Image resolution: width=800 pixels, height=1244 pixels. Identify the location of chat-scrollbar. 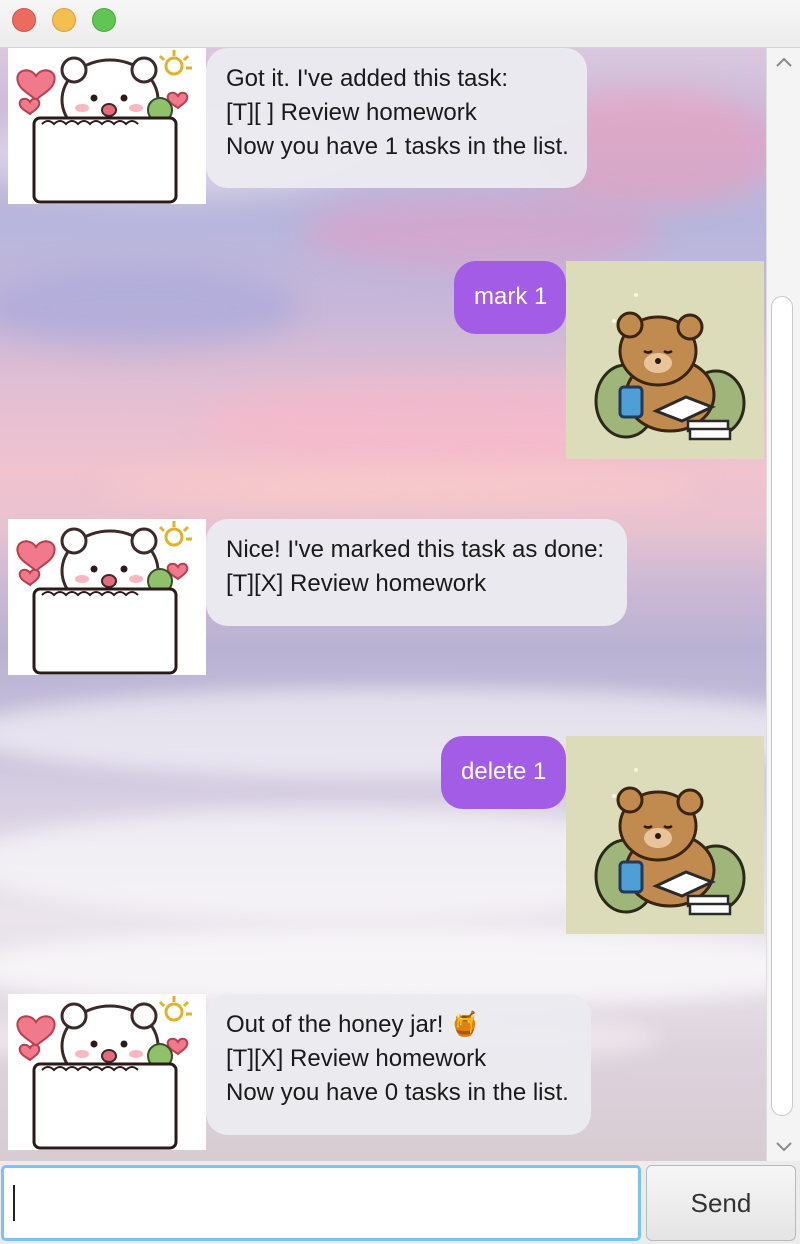
(783, 604).